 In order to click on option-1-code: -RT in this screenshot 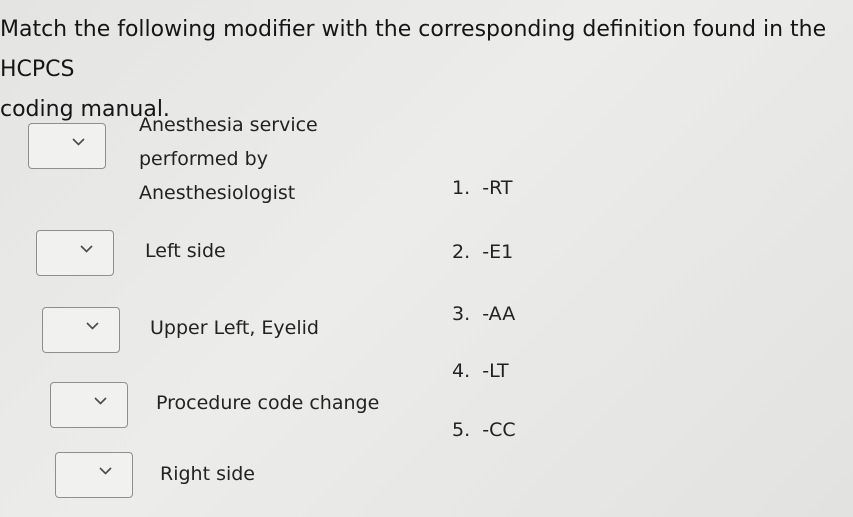, I will do `click(497, 188)`.